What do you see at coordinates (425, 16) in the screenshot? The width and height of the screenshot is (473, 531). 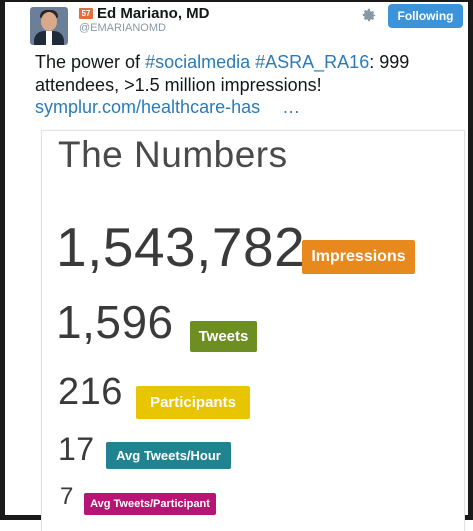 I see `following-button: Following` at bounding box center [425, 16].